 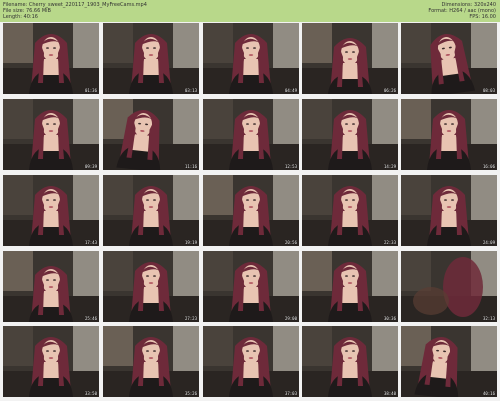 I want to click on video-thumbnail: 35:26, so click(x=151, y=361).